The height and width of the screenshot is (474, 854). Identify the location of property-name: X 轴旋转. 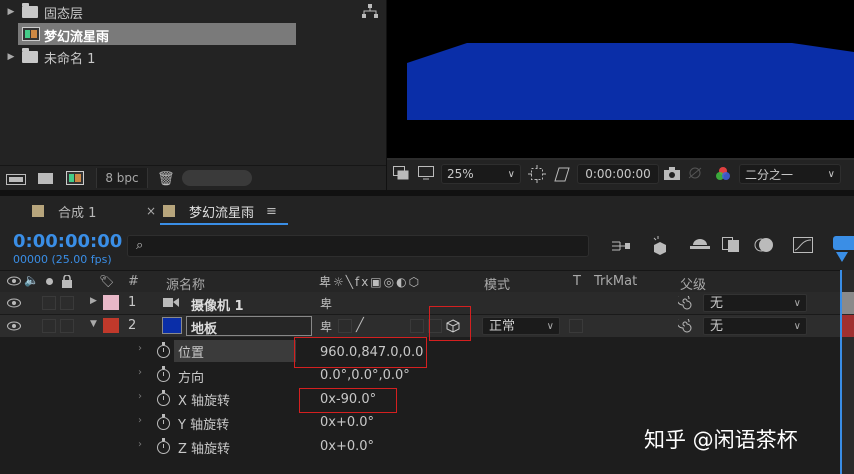
(204, 401).